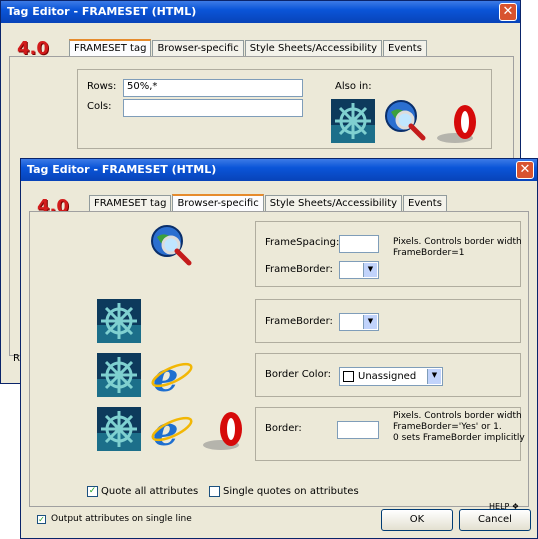 Image resolution: width=538 pixels, height=539 pixels. What do you see at coordinates (41, 519) in the screenshot?
I see `single-line-checkbox: ✓` at bounding box center [41, 519].